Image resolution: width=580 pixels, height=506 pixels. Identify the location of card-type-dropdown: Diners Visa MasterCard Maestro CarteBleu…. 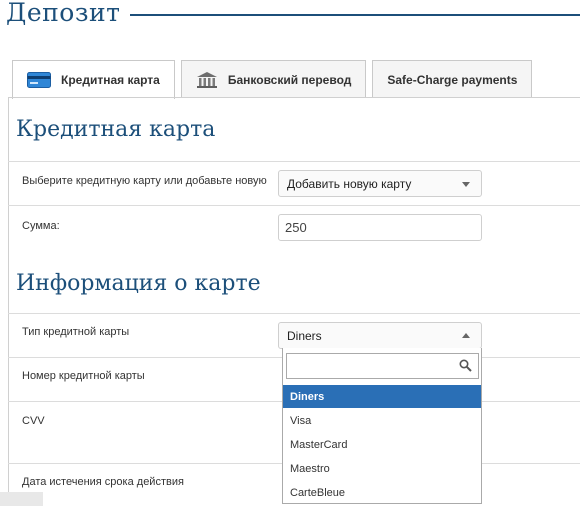
(382, 426).